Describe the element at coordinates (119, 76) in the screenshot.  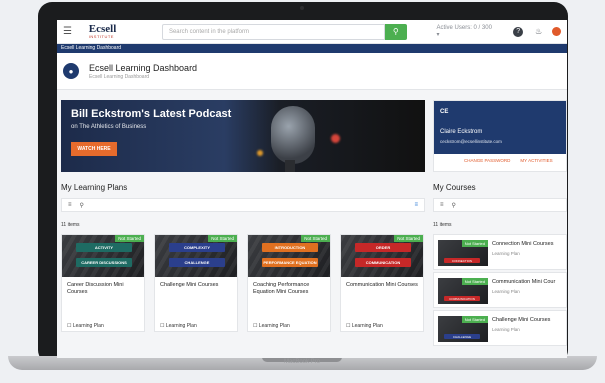
I see `page-subtitle: Ecsell Learning Dashboard` at that location.